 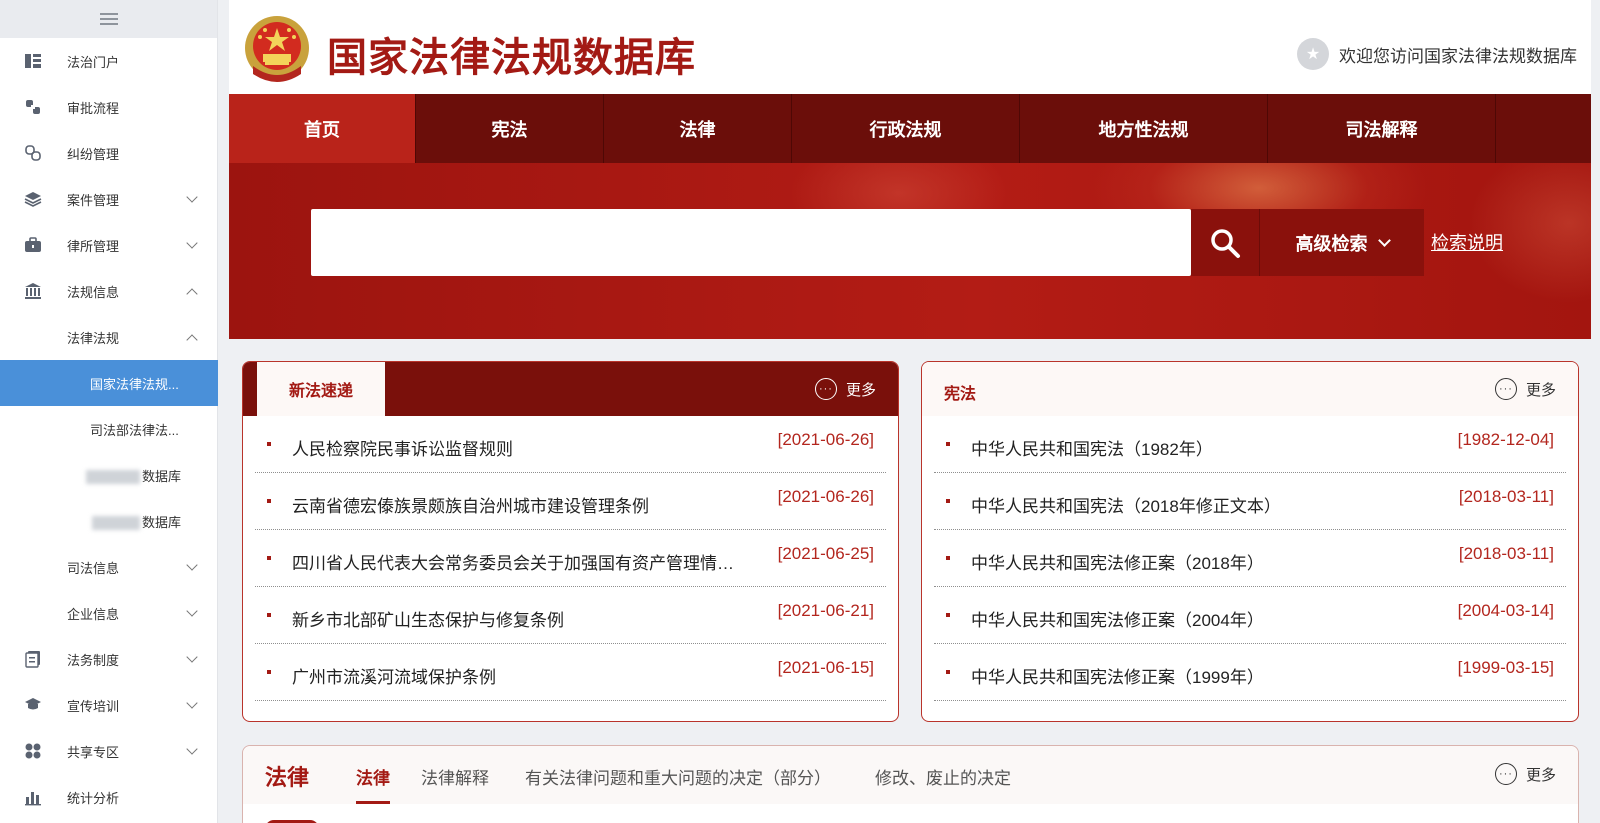 What do you see at coordinates (109, 521) in the screenshot?
I see `sidebar-item-database-redacted-2: 数据库` at bounding box center [109, 521].